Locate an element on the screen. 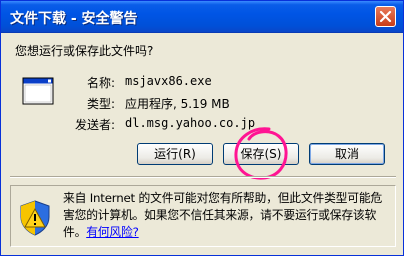 Image resolution: width=406 pixels, height=258 pixels. type-label: 类型: is located at coordinates (100, 104).